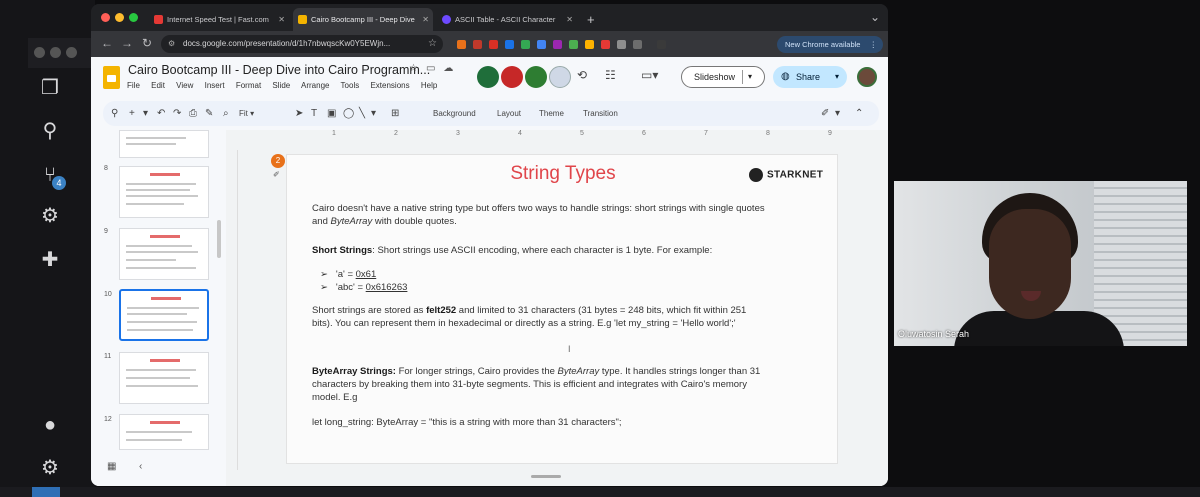 This screenshot has width=1200, height=497. What do you see at coordinates (147, 43) in the screenshot?
I see `reload-icon: ↻` at bounding box center [147, 43].